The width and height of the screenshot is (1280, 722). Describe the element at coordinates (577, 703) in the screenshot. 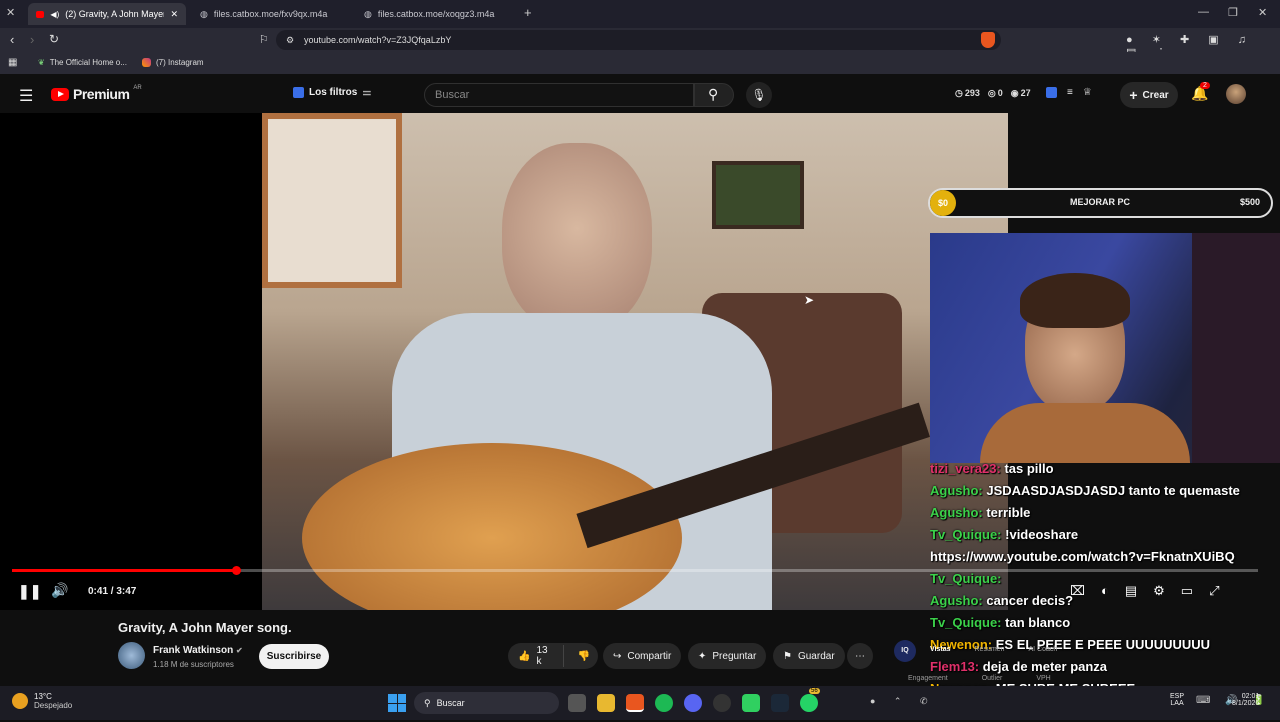

I see `task-view-icon` at that location.